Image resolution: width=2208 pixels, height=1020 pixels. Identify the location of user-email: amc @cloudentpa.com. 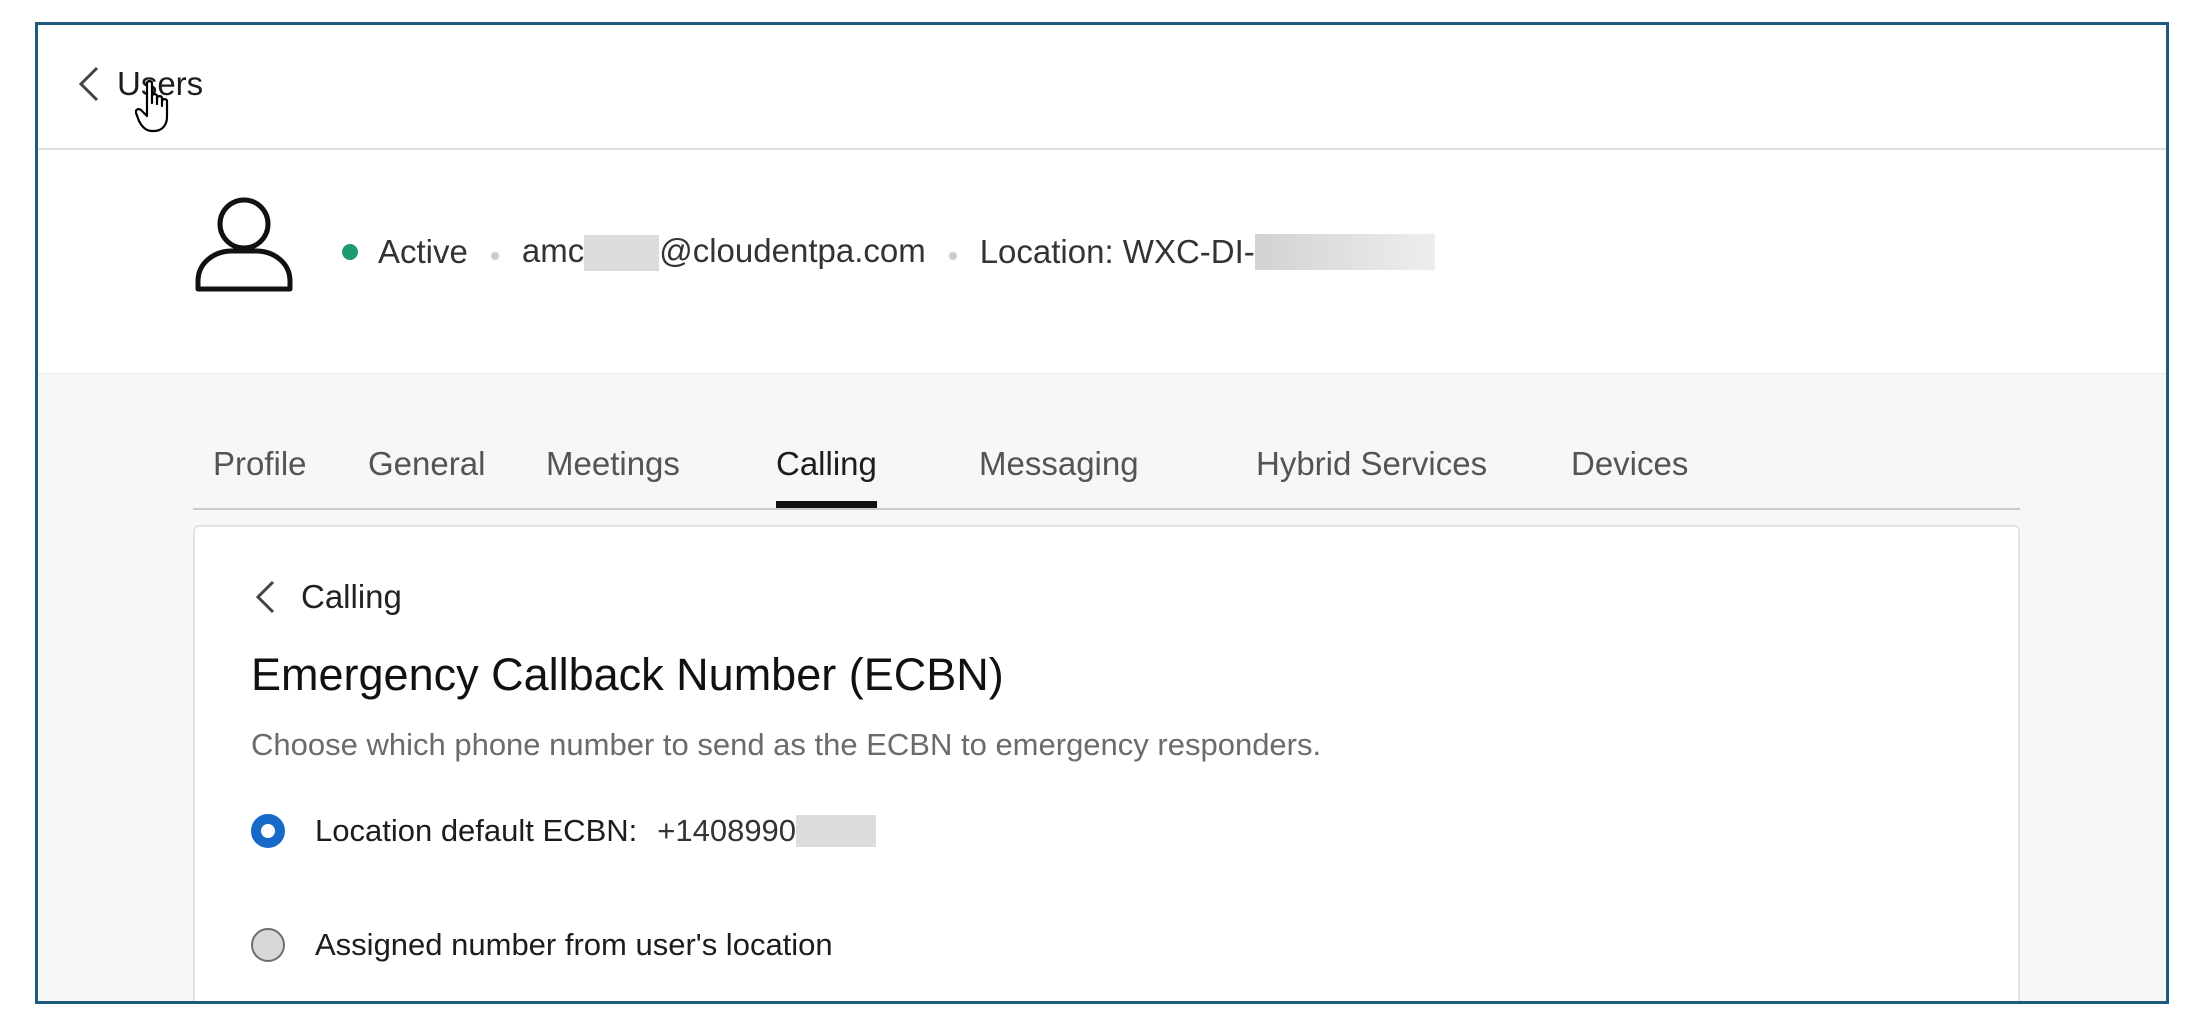
(723, 252).